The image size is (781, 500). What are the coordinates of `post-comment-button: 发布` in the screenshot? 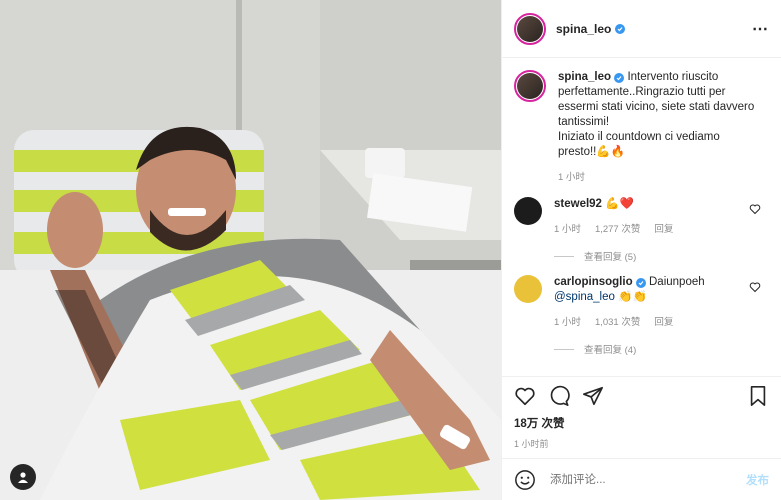 It's located at (757, 480).